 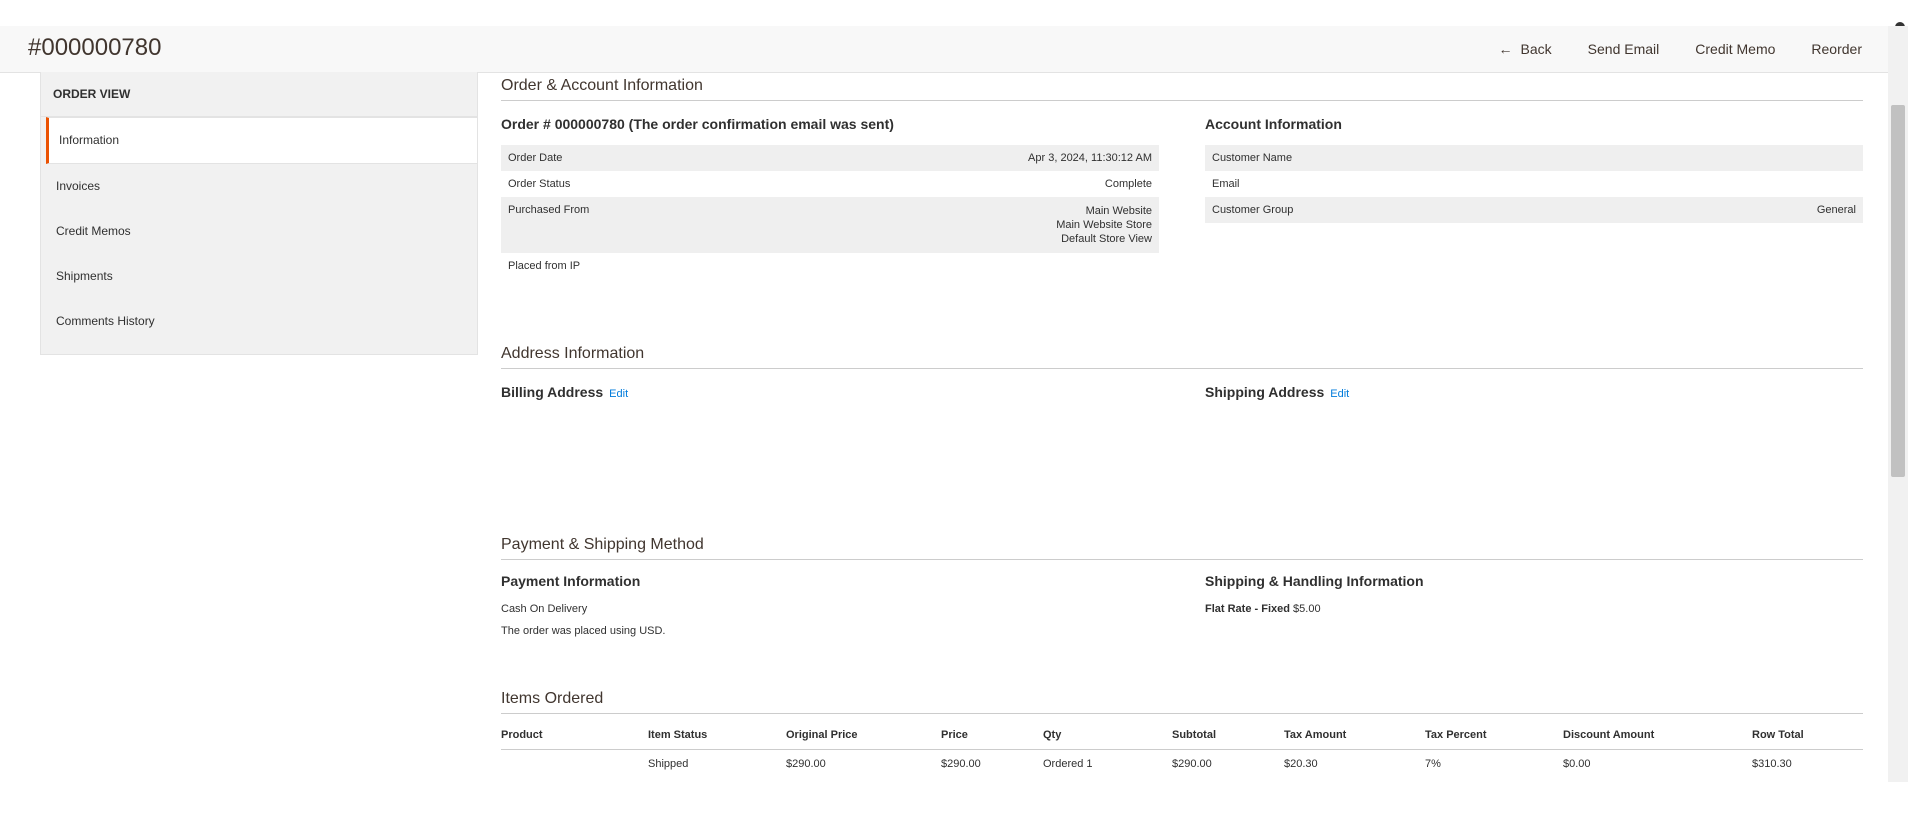 What do you see at coordinates (992, 736) in the screenshot?
I see `col-price: Price` at bounding box center [992, 736].